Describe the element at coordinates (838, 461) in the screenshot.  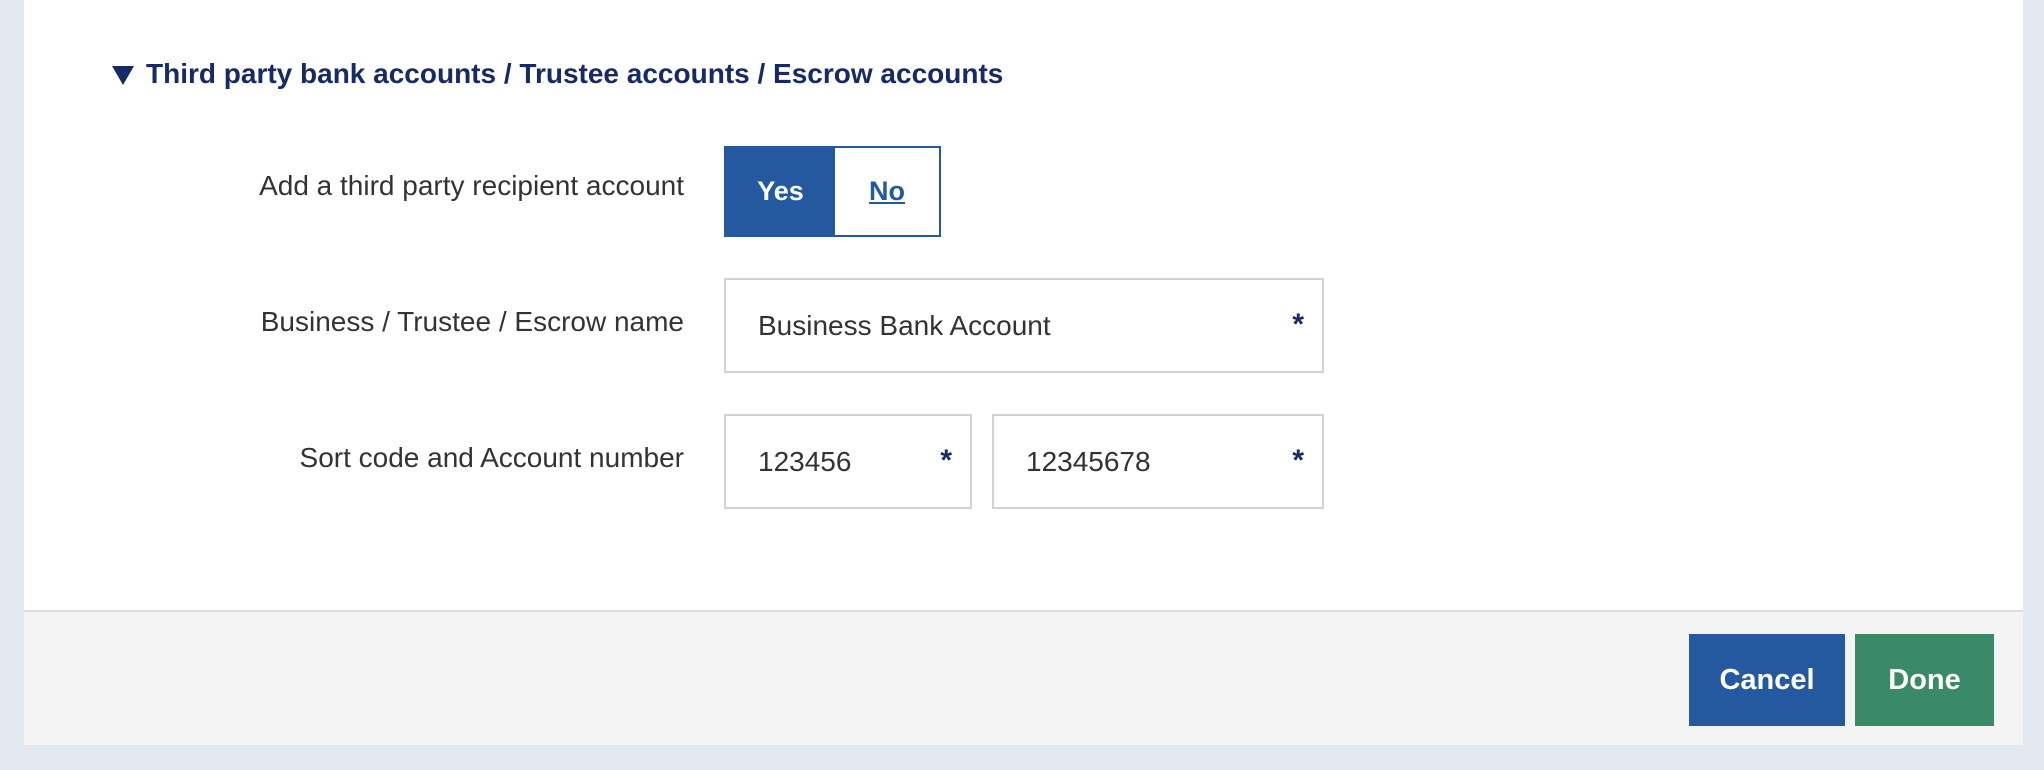
I see `sort-code-input` at that location.